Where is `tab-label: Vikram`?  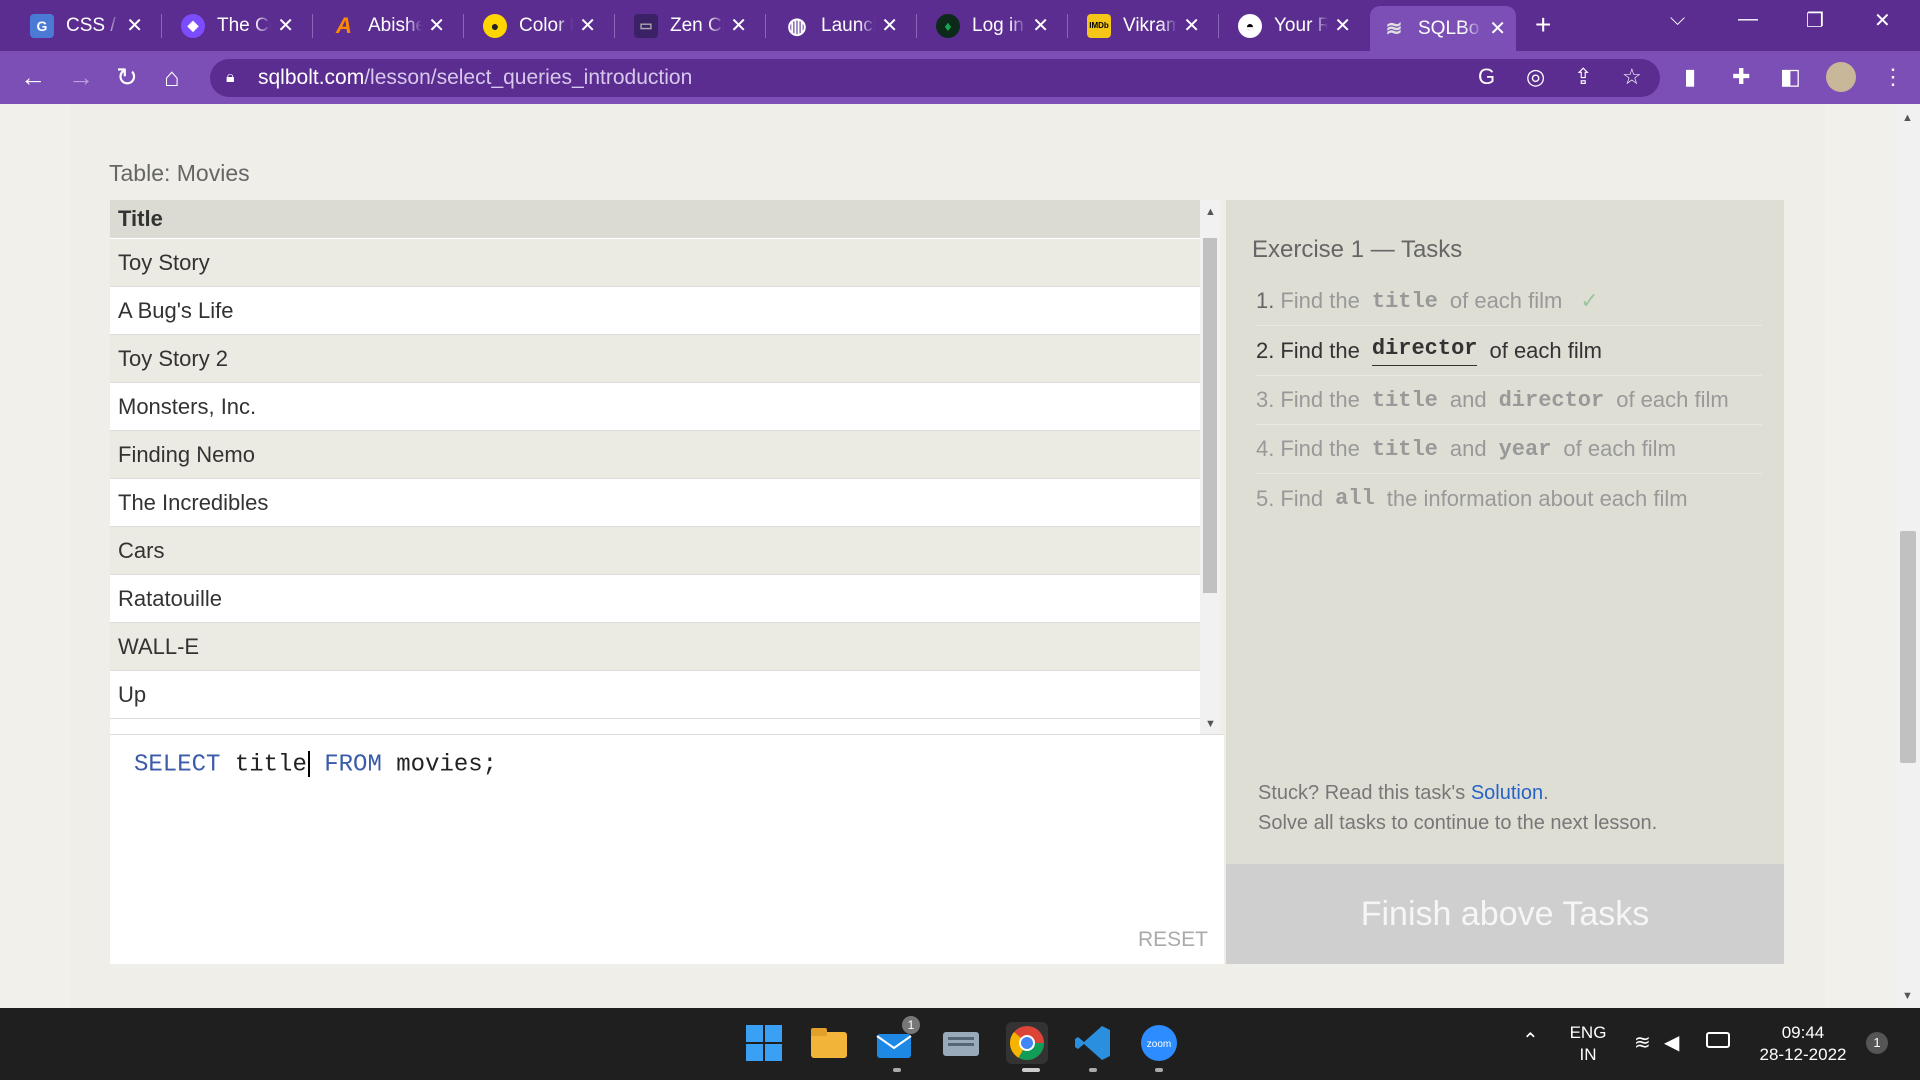
tab-label: Vikram is located at coordinates (1150, 25).